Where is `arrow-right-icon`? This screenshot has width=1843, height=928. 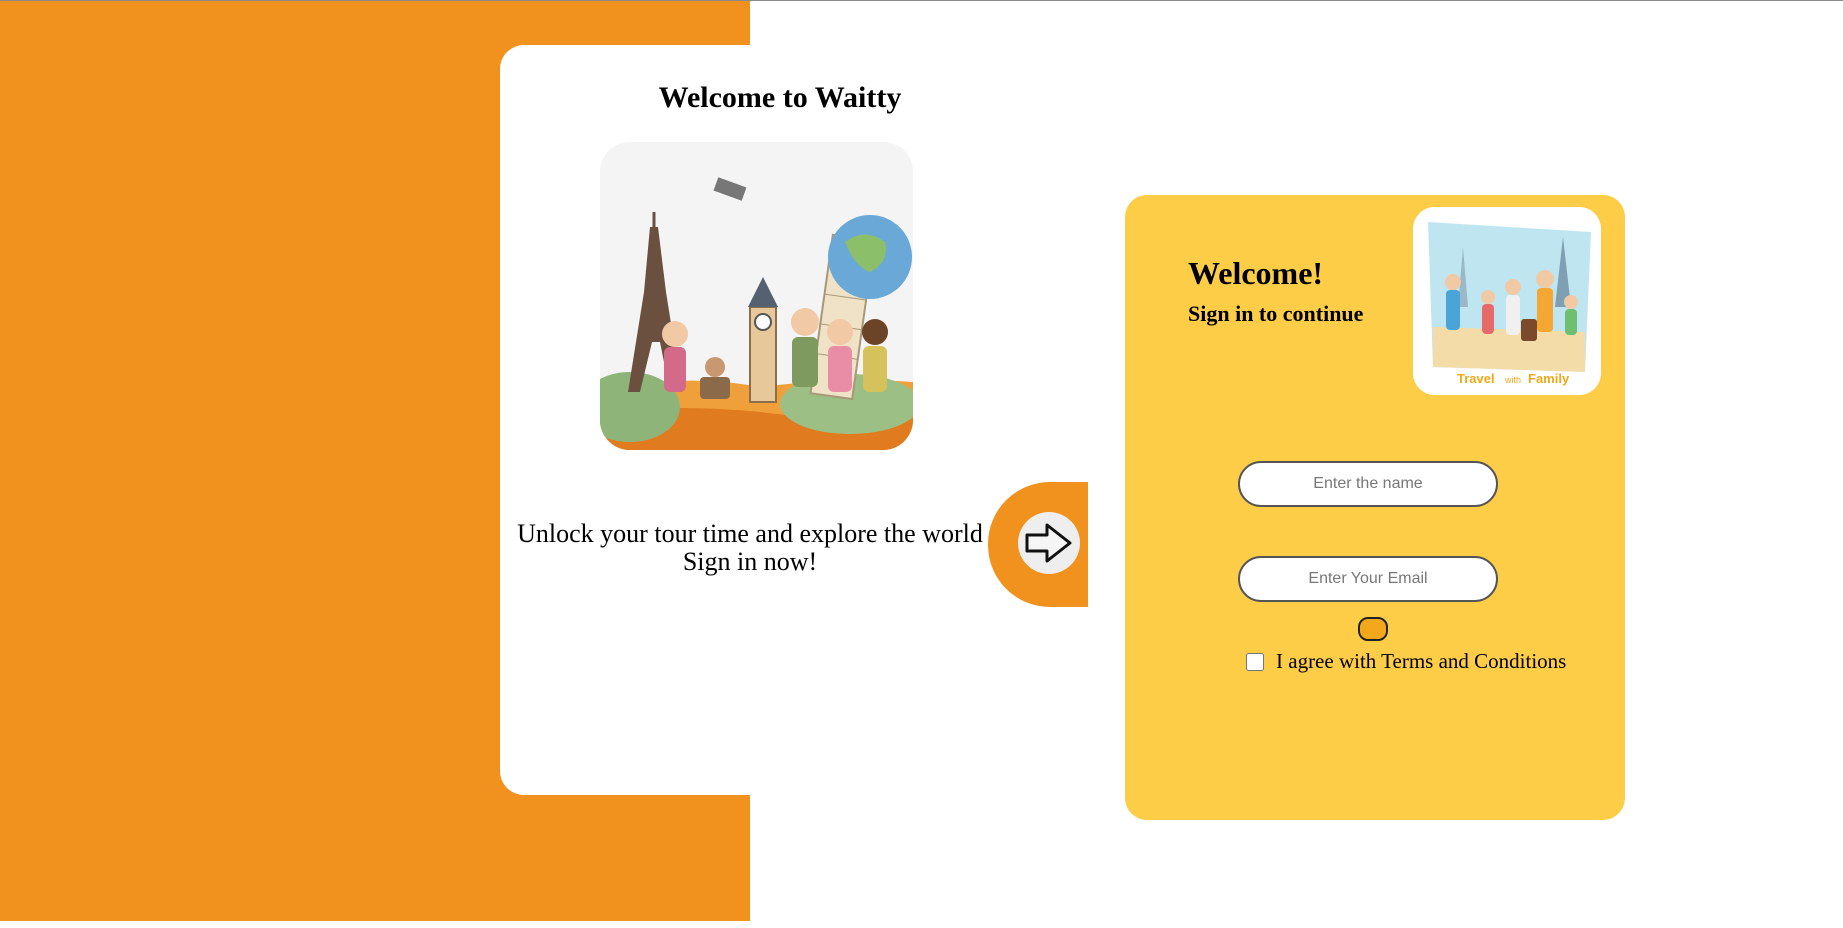
arrow-right-icon is located at coordinates (1048, 543).